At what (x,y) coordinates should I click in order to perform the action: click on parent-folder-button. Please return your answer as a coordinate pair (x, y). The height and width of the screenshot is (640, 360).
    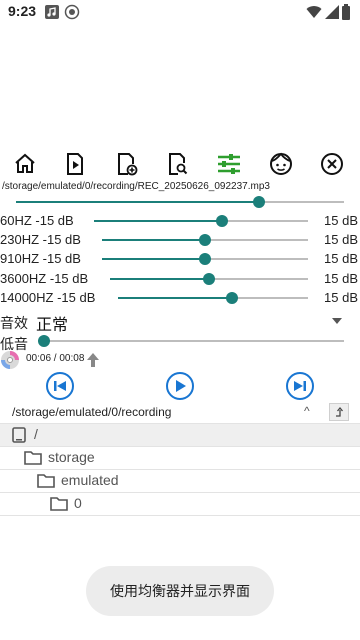
    Looking at the image, I should click on (339, 412).